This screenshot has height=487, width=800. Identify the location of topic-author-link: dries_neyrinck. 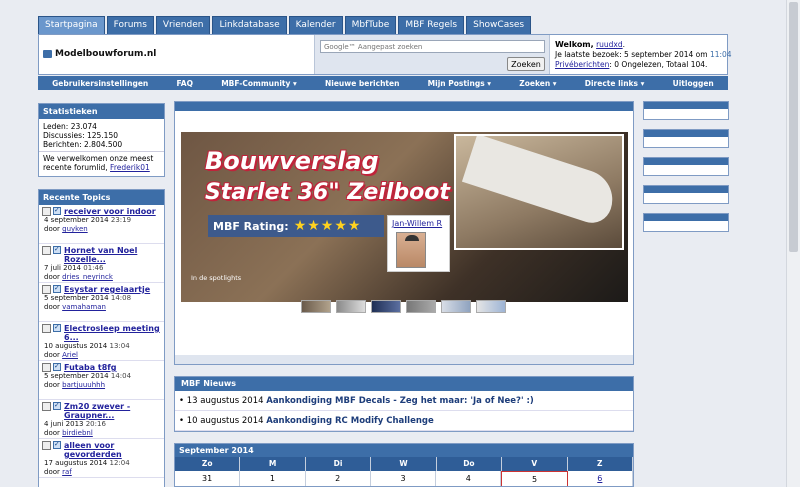
(87, 277).